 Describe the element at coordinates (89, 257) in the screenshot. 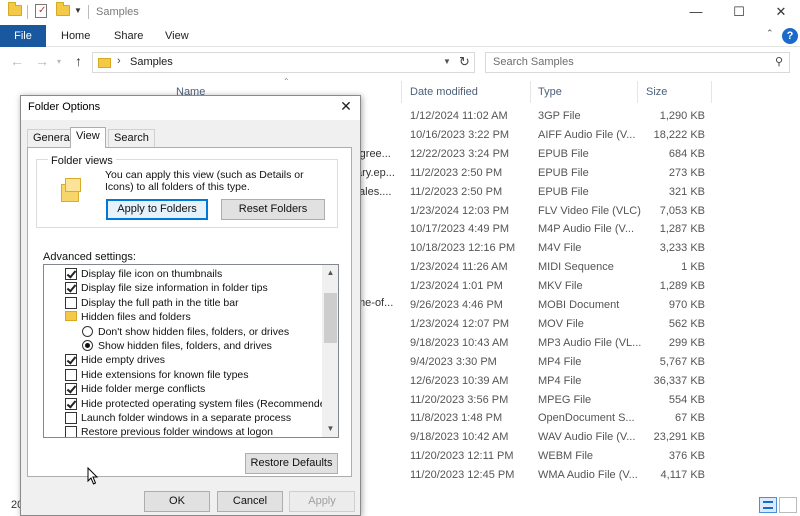

I see `advanced-settings-label: Advanced settings:` at that location.